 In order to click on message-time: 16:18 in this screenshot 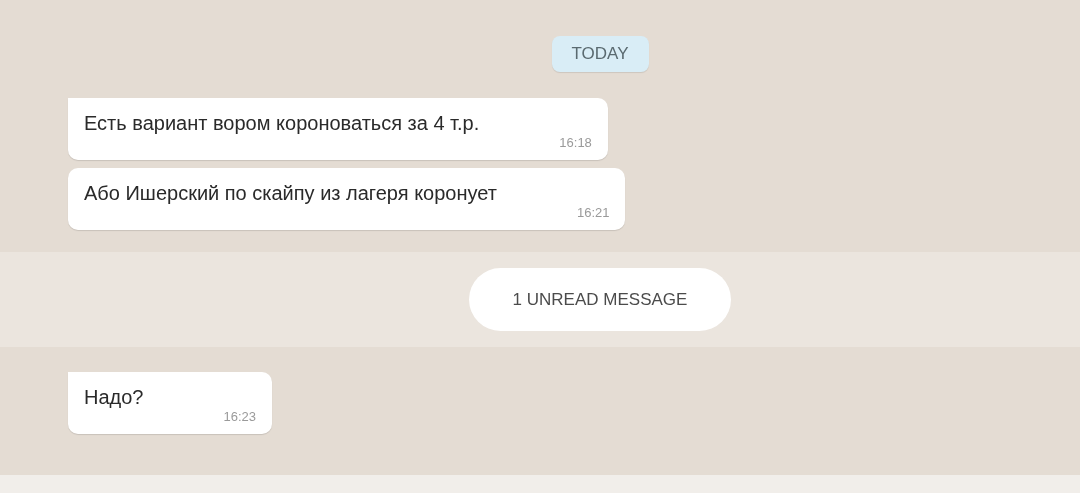, I will do `click(575, 142)`.